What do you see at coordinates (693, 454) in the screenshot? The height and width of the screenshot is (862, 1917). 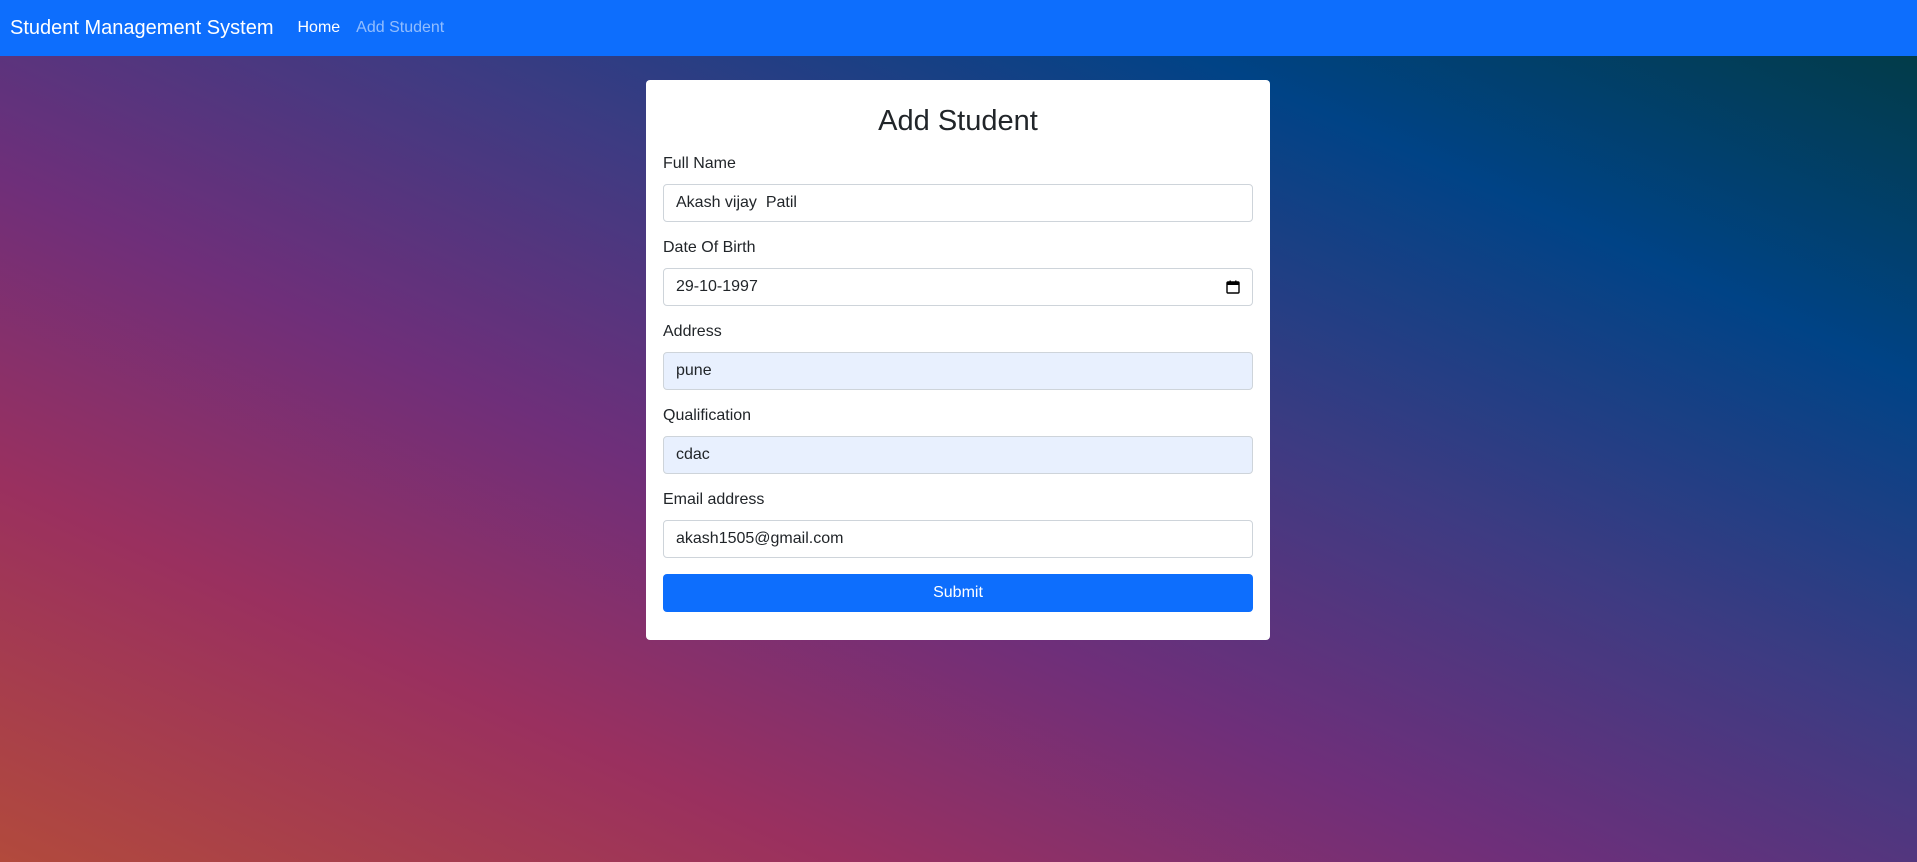 I see `qualification-value: cdac` at bounding box center [693, 454].